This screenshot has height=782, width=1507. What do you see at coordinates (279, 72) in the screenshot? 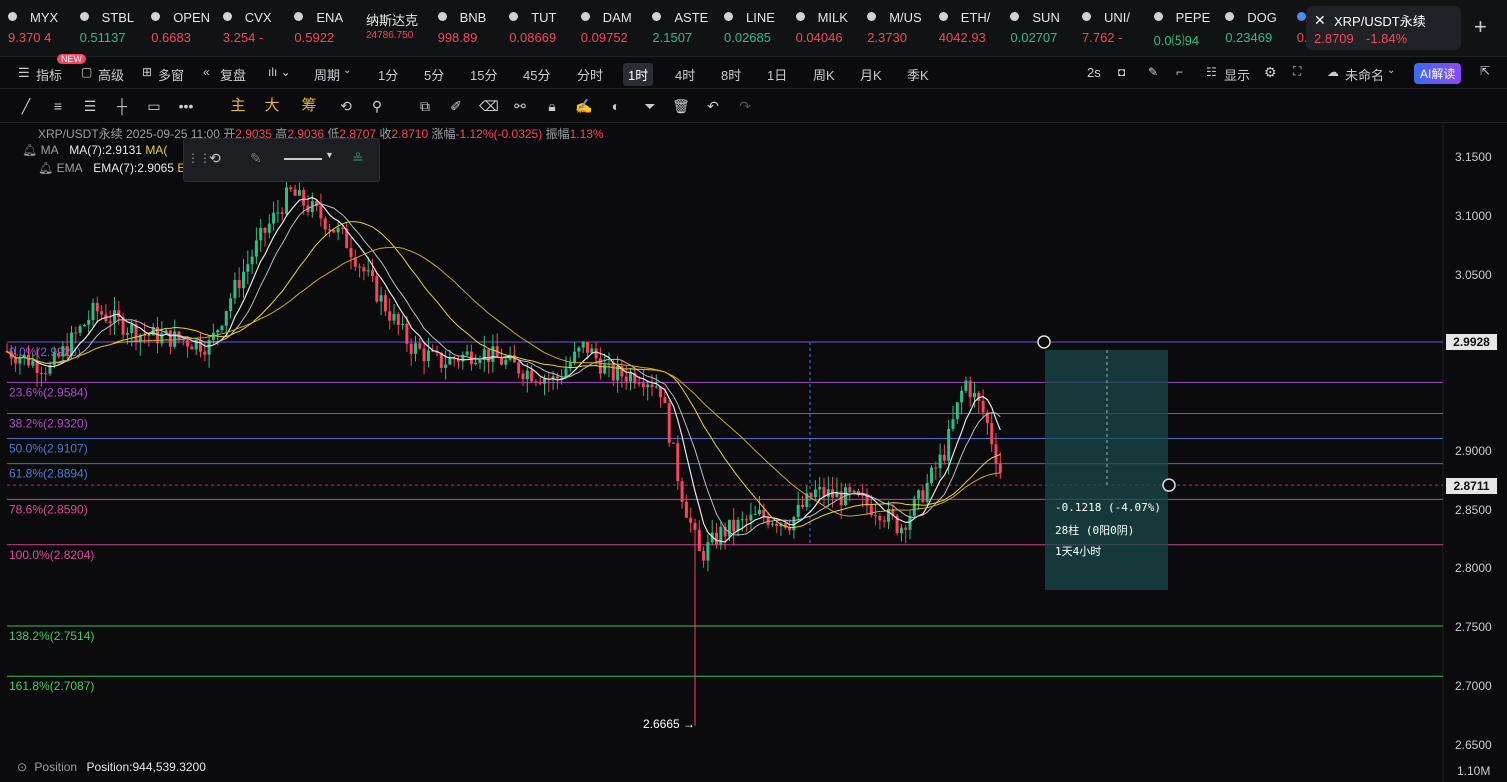
I see `chart-type-icon: ılı ⌄` at bounding box center [279, 72].